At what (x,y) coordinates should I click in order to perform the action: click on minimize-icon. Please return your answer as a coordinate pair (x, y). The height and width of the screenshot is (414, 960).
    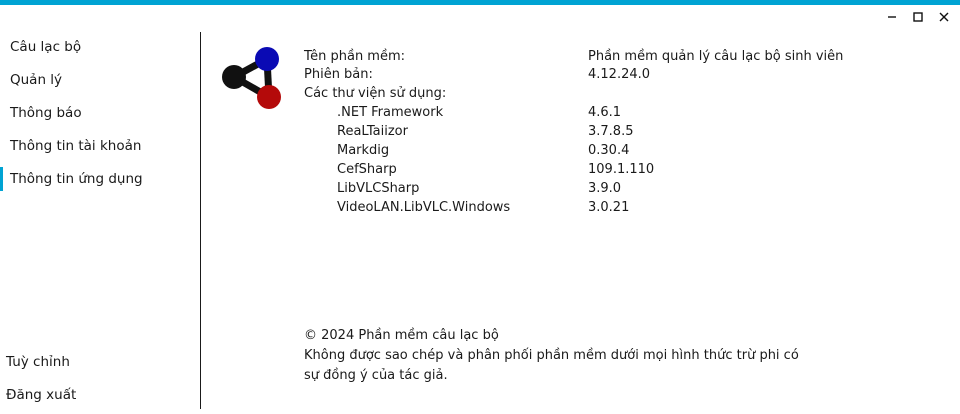
    Looking at the image, I should click on (892, 17).